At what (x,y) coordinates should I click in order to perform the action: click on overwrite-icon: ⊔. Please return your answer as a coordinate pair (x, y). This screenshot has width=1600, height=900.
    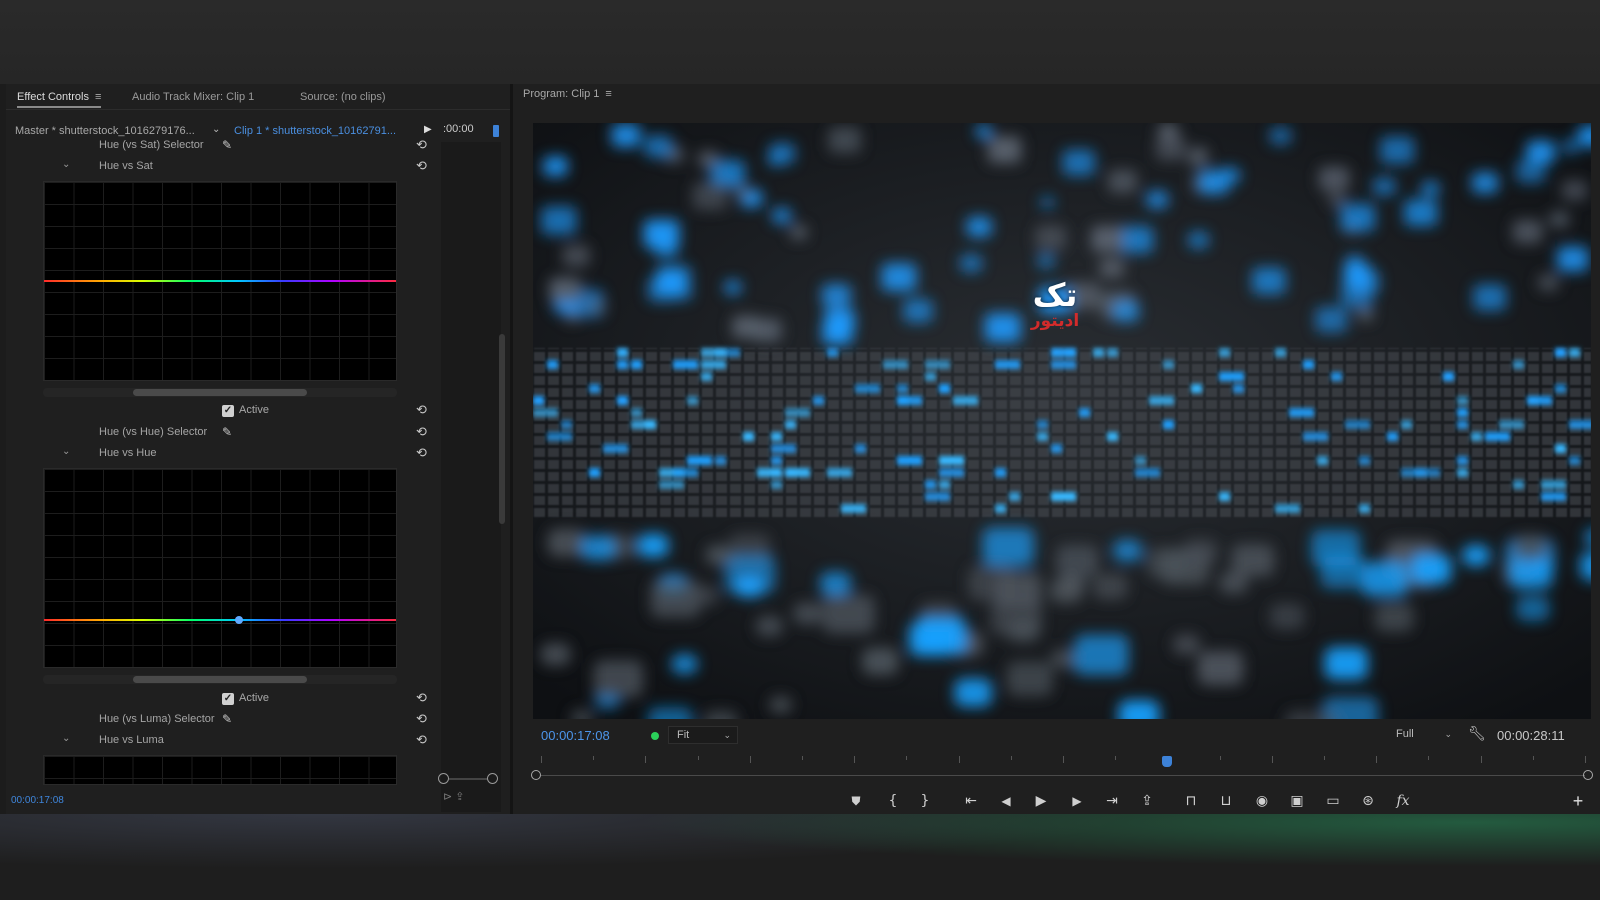
    Looking at the image, I should click on (1226, 801).